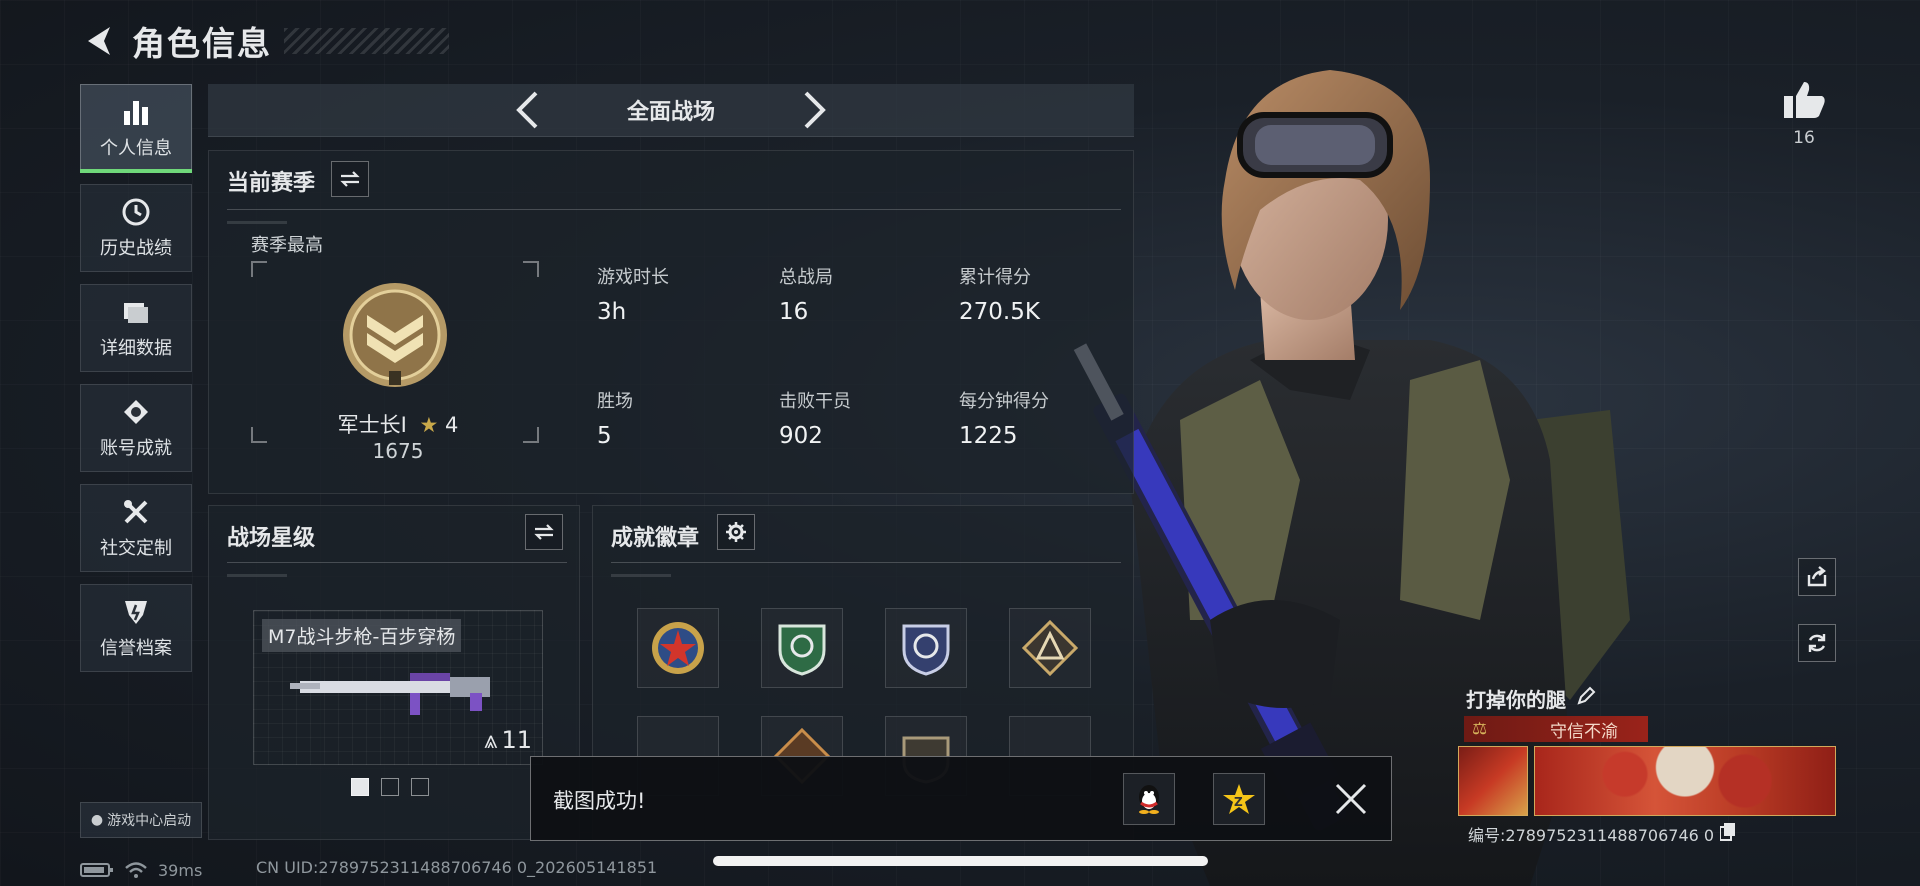 Image resolution: width=1920 pixels, height=886 pixels. I want to click on share-qzone-button: Z, so click(1239, 799).